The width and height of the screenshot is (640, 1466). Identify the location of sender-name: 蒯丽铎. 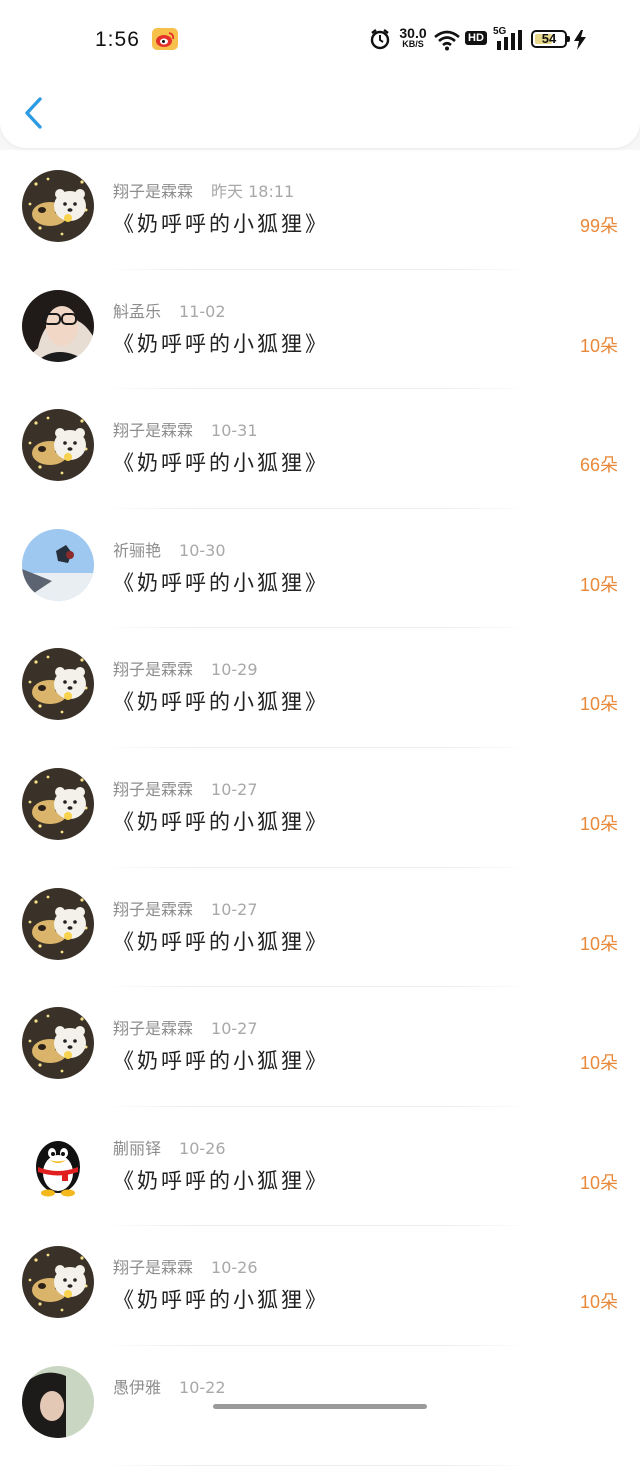
(137, 1148).